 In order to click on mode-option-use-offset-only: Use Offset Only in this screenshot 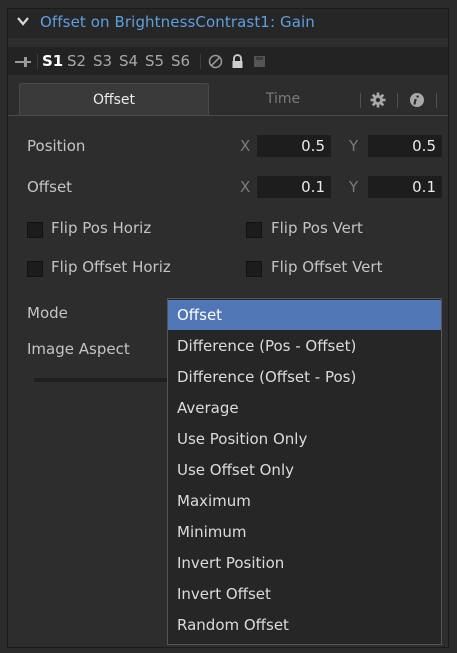, I will do `click(304, 470)`.